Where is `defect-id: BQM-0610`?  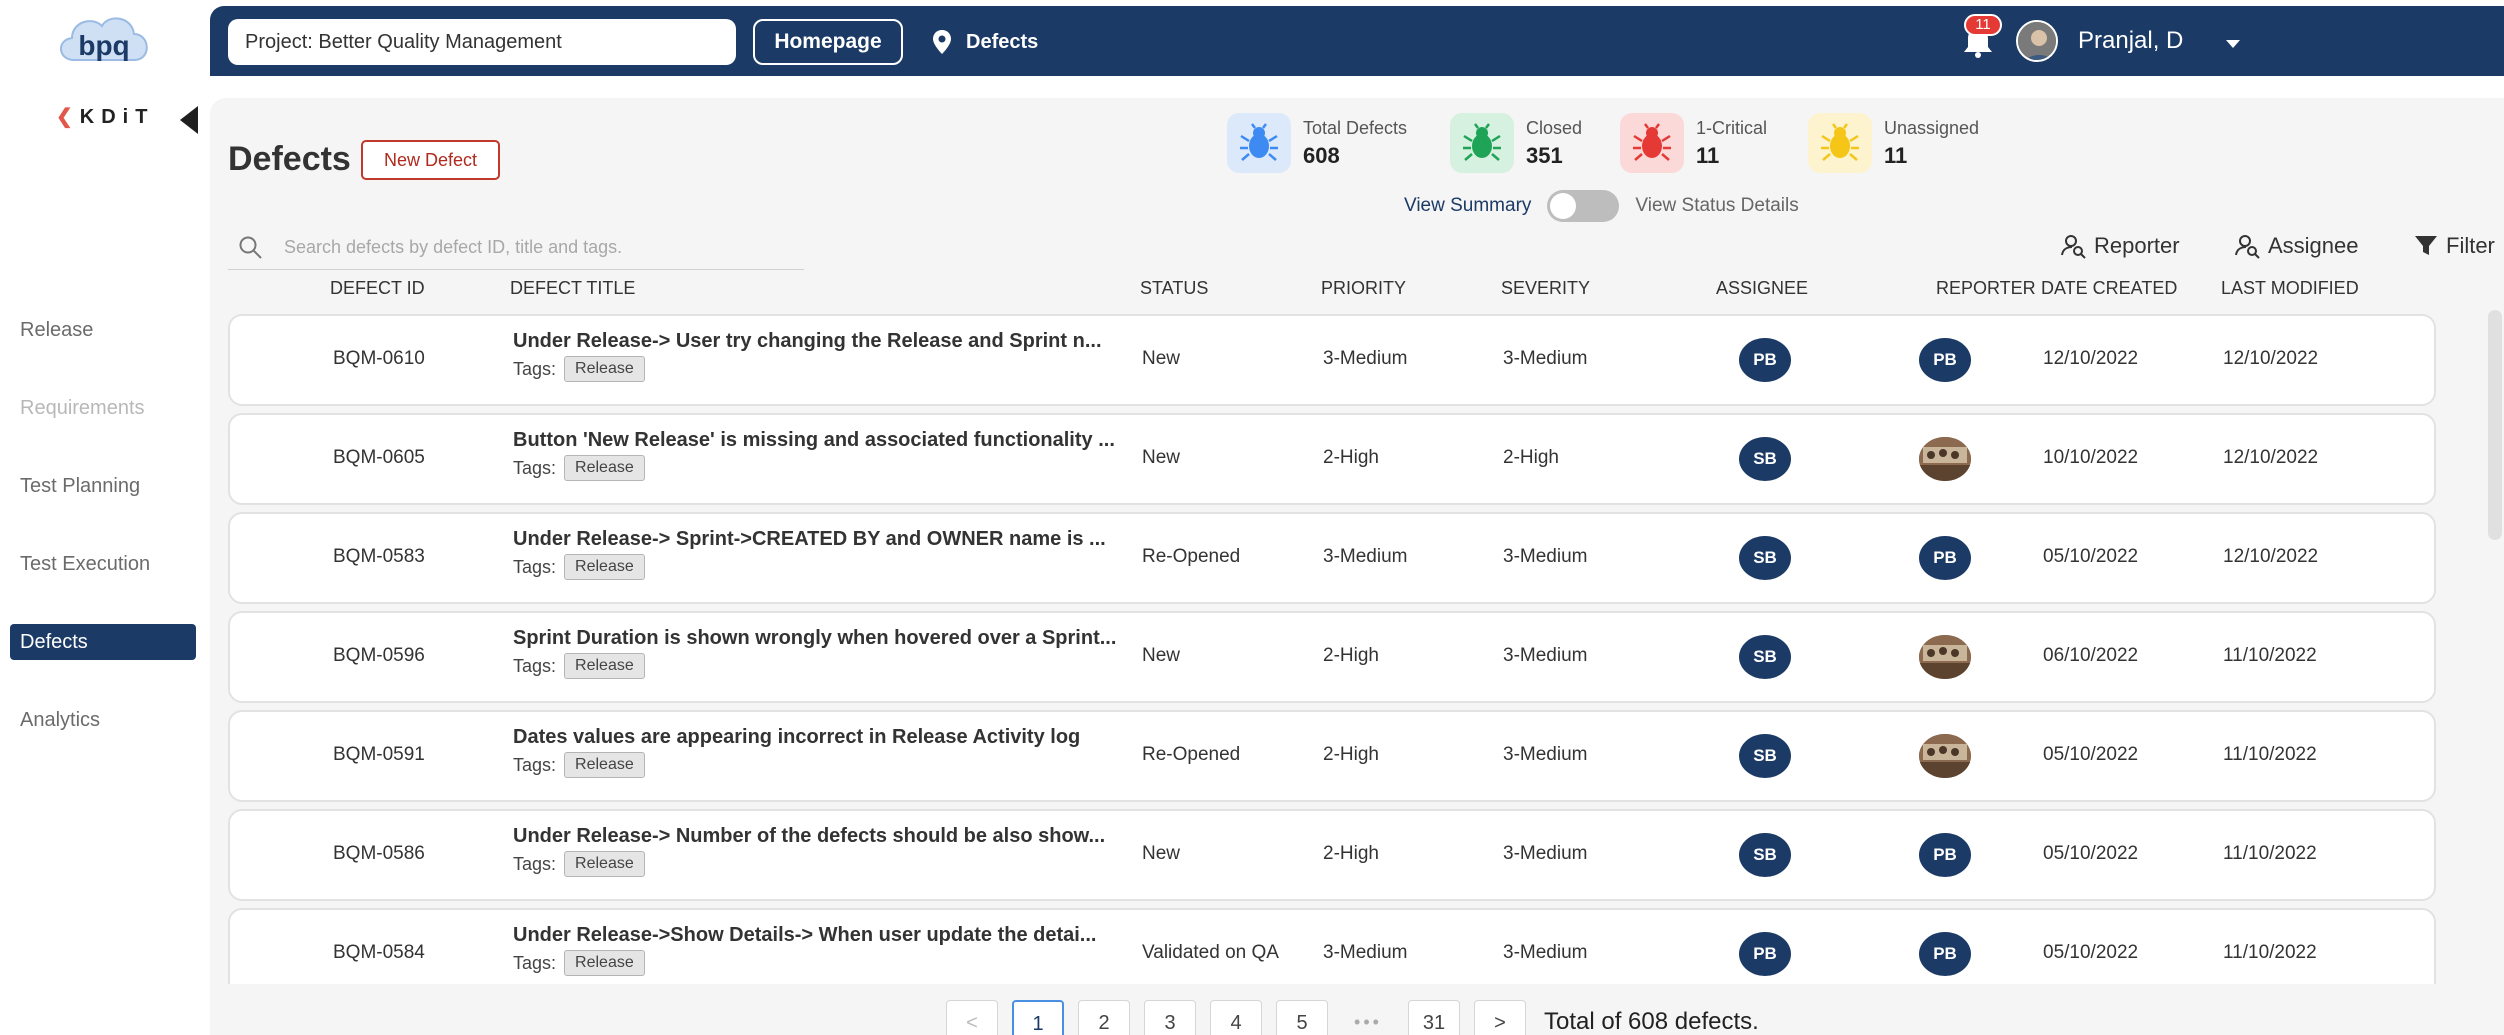 defect-id: BQM-0610 is located at coordinates (379, 359).